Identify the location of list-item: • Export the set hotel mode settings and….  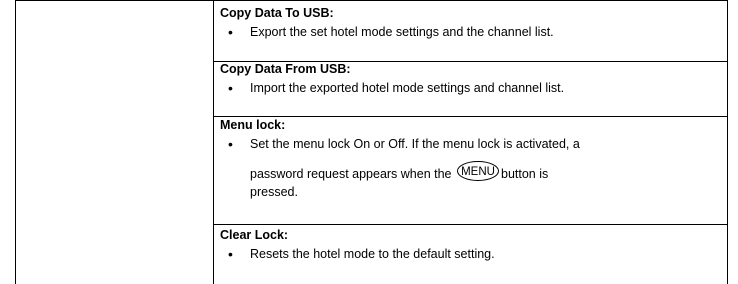
(470, 32).